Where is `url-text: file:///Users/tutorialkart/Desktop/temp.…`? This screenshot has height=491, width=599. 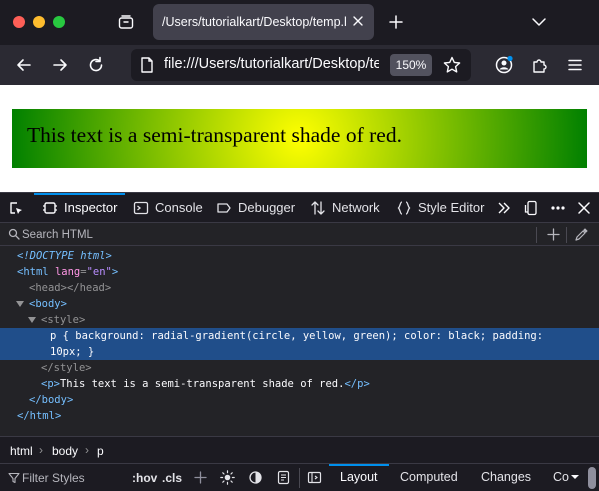 url-text: file:///Users/tutorialkart/Desktop/temp.… is located at coordinates (271, 64).